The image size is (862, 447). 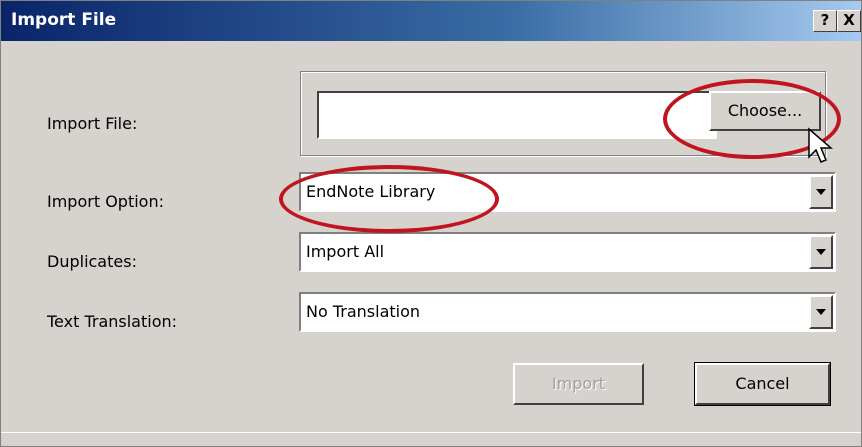 What do you see at coordinates (431, 21) in the screenshot?
I see `title-bar: Import File ? X` at bounding box center [431, 21].